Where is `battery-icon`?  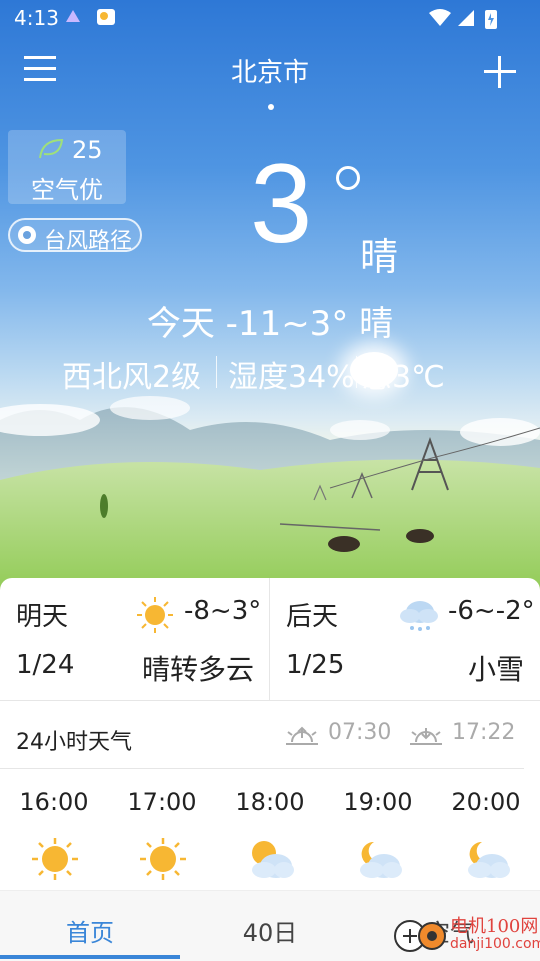 battery-icon is located at coordinates (491, 19).